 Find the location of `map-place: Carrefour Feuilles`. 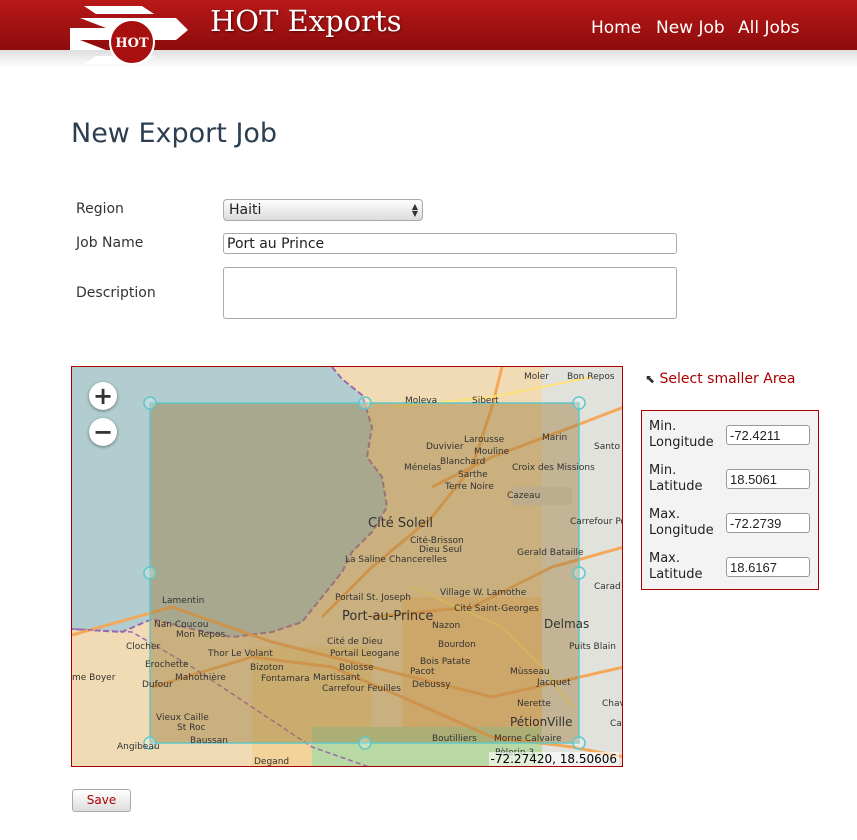

map-place: Carrefour Feuilles is located at coordinates (361, 689).